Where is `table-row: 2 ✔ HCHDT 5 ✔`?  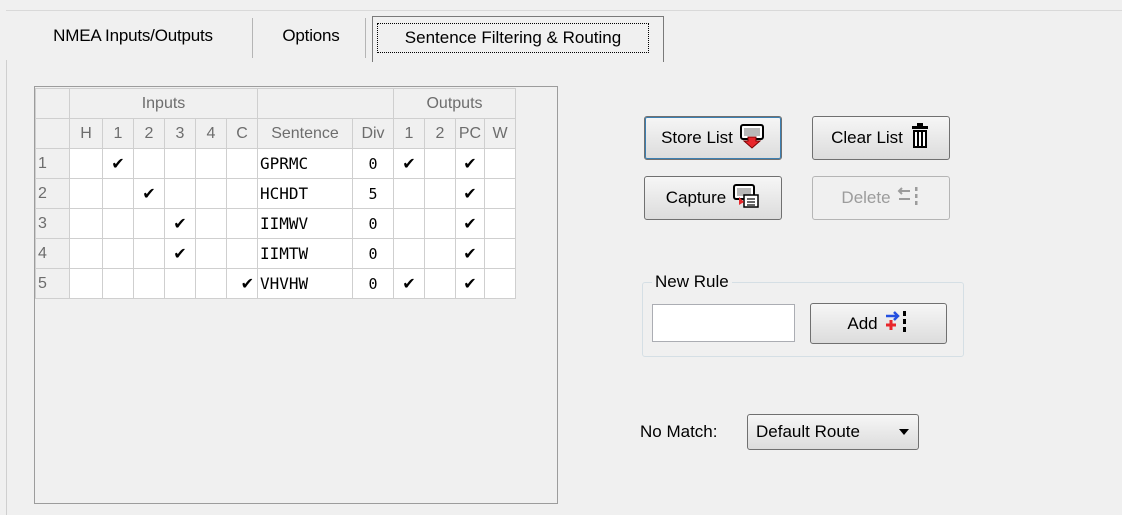 table-row: 2 ✔ HCHDT 5 ✔ is located at coordinates (275, 193).